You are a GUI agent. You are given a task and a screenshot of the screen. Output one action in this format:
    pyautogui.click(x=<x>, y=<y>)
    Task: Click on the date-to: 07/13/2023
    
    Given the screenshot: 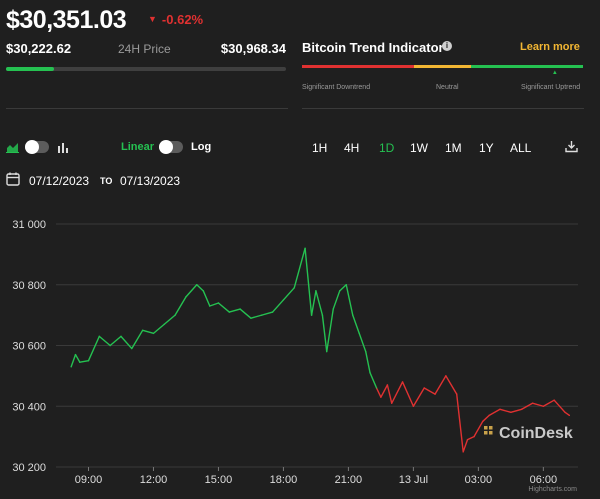 What is the action you would take?
    pyautogui.click(x=150, y=181)
    